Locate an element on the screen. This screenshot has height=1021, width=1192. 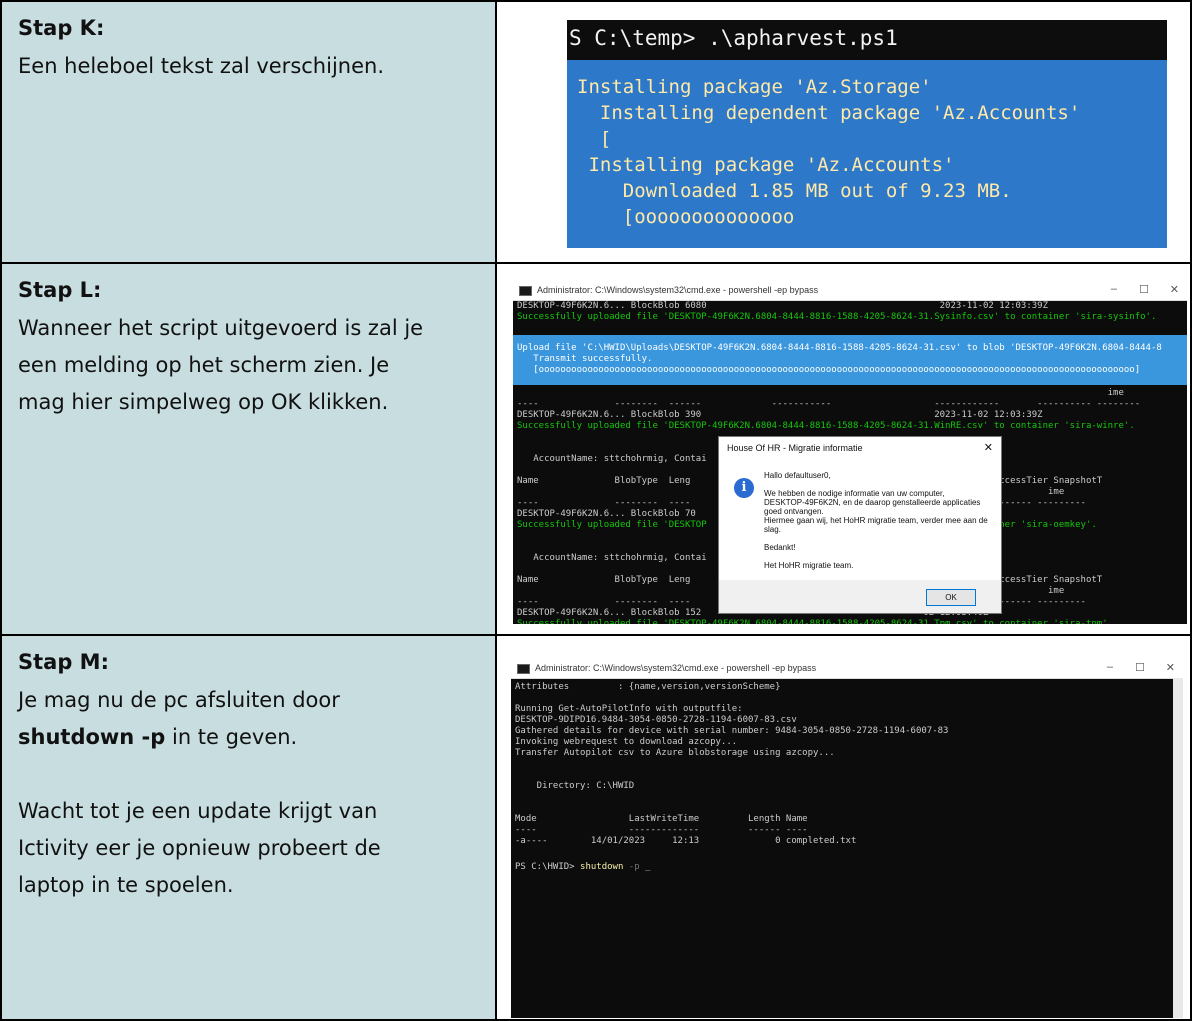
text-line: mag hier simpelweg op OK klikken. is located at coordinates (203, 402).